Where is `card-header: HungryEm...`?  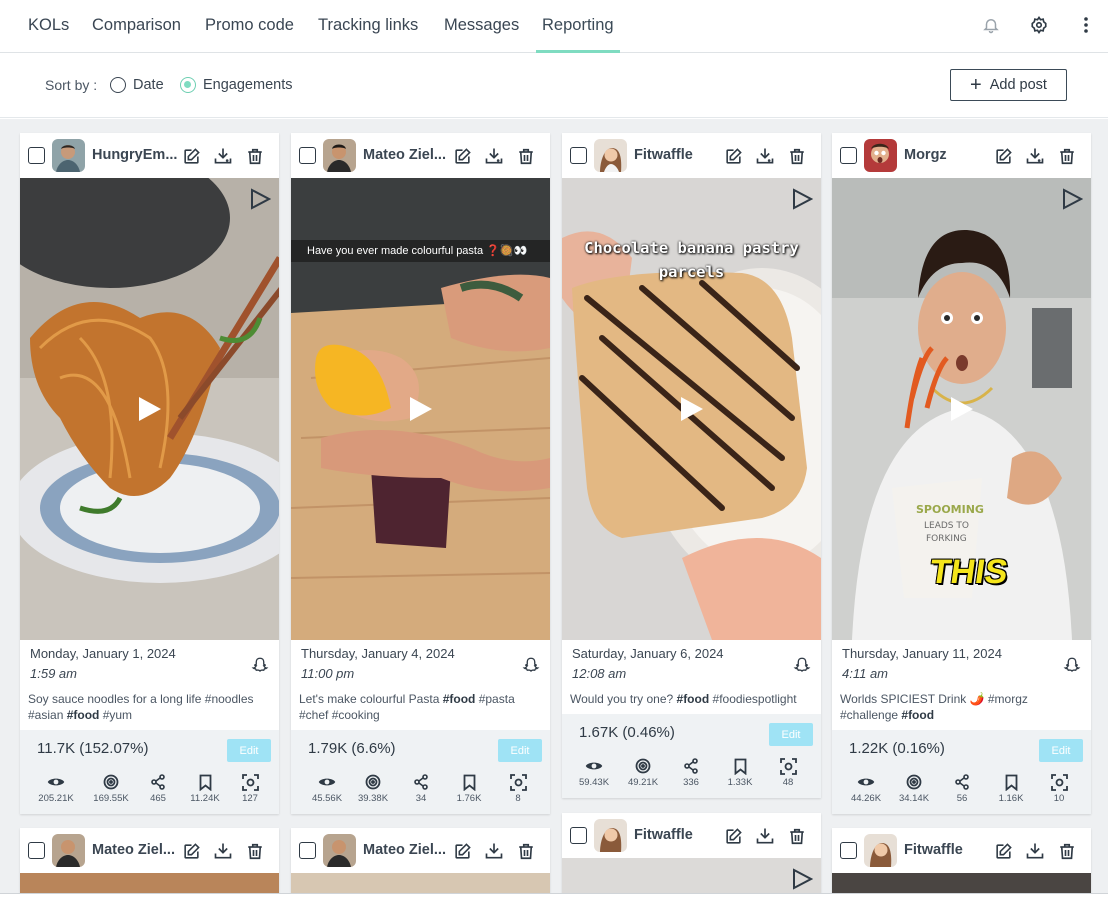 card-header: HungryEm... is located at coordinates (149, 155).